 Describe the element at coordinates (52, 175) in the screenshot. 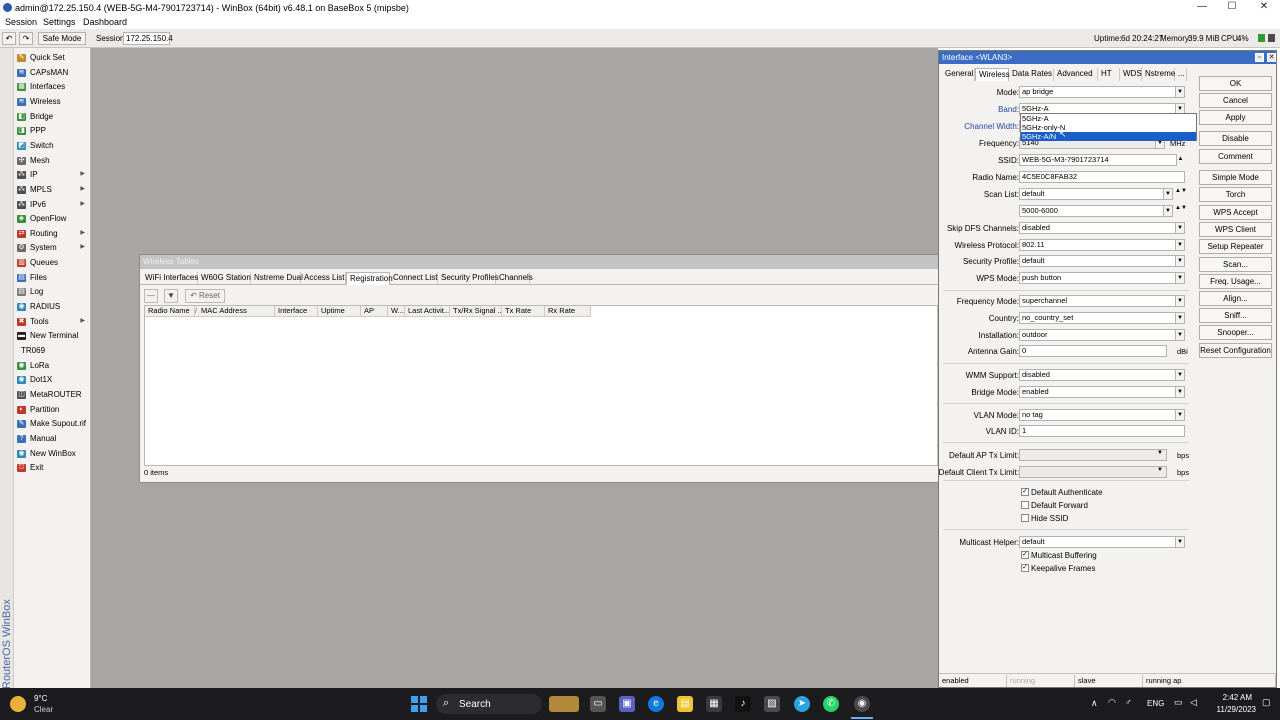

I see `sidebar-item-ip: ⁂ IP ▶` at that location.